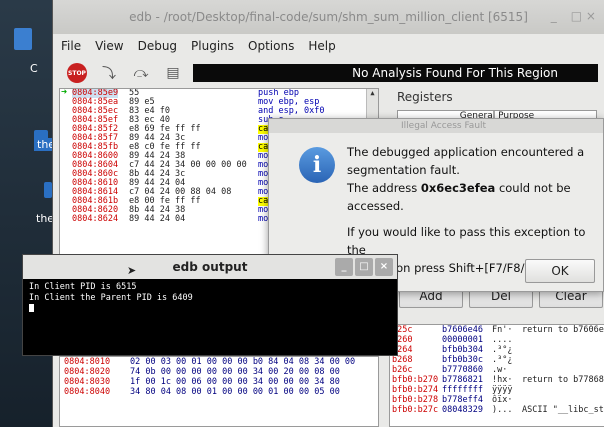 The image size is (604, 427). What do you see at coordinates (563, 410) in the screenshot?
I see `stack-comment: ASCII "__libc_start` at bounding box center [563, 410].